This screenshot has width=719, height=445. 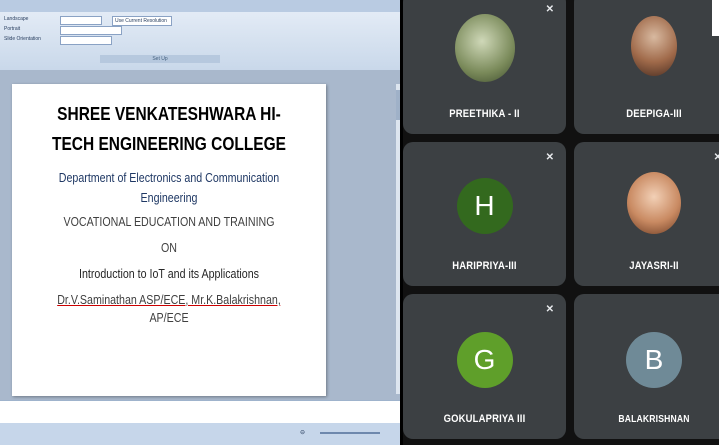 What do you see at coordinates (169, 317) in the screenshot?
I see `slide-presenters-line-2: AP/ECE` at bounding box center [169, 317].